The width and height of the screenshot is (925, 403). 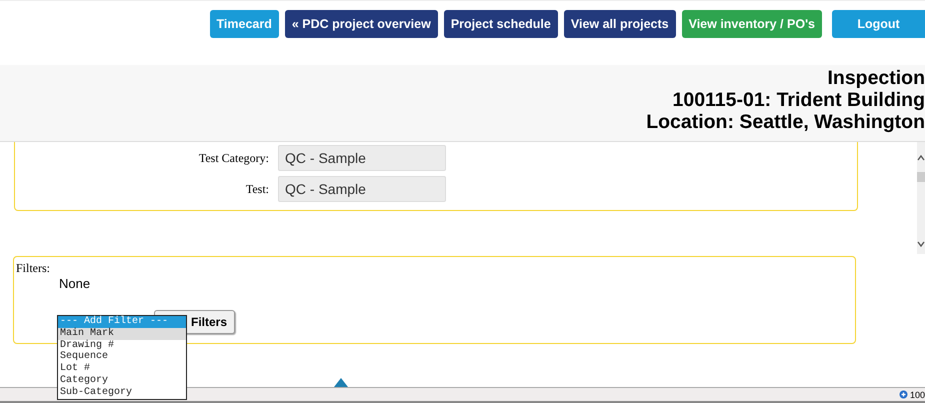 What do you see at coordinates (501, 24) in the screenshot?
I see `nav-button: Project schedule` at bounding box center [501, 24].